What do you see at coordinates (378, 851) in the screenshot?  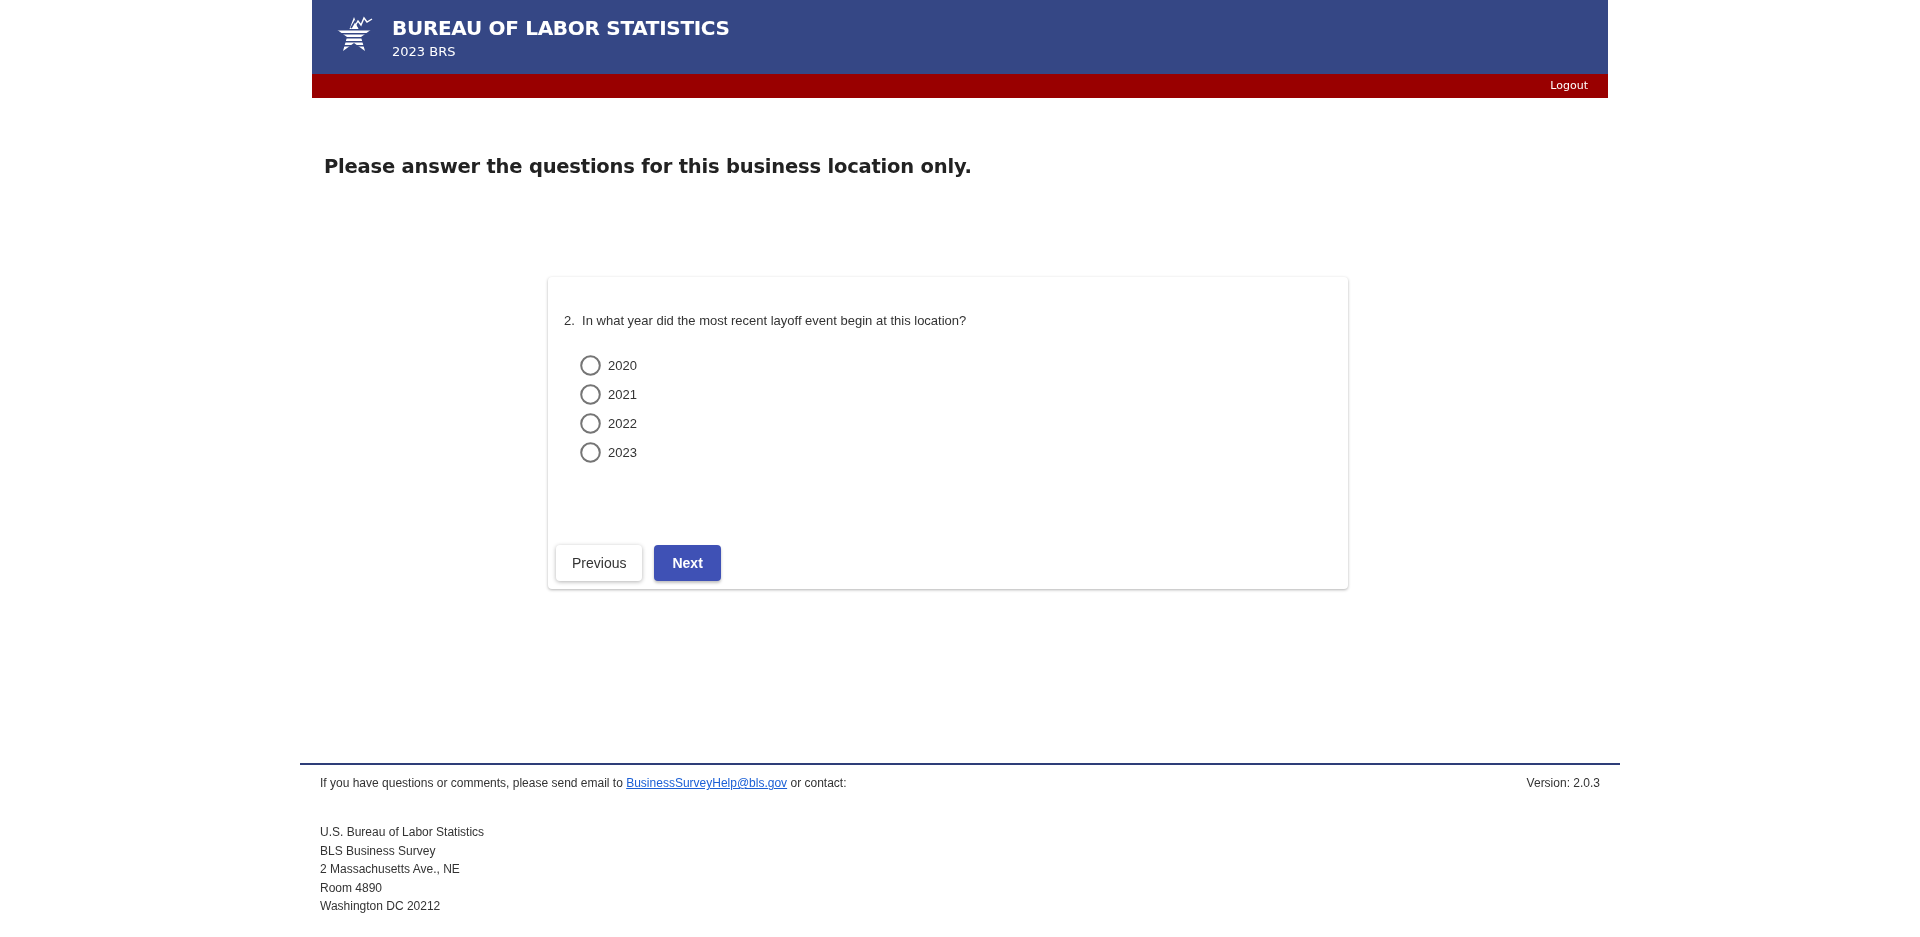 I see `address-line: BLS Business Survey` at bounding box center [378, 851].